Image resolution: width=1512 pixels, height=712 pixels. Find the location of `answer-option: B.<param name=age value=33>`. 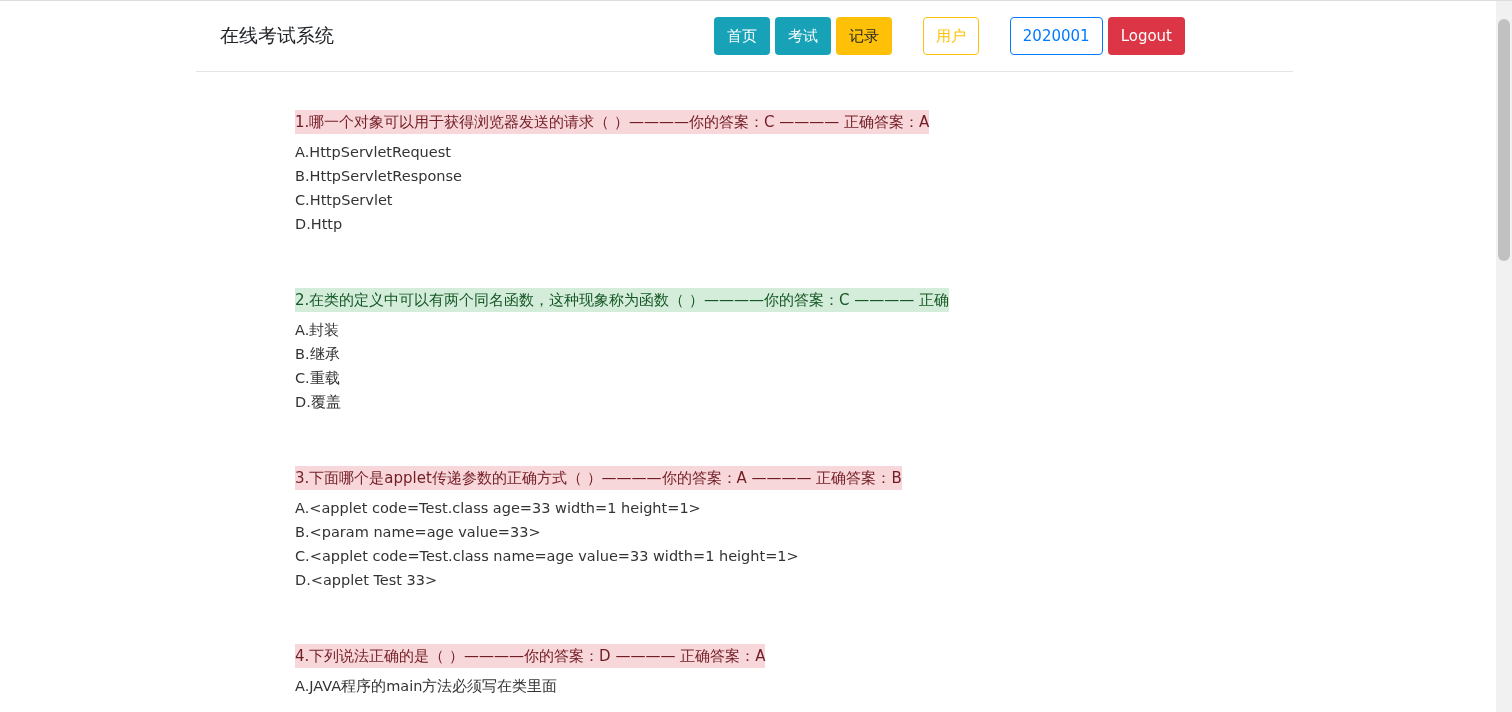

answer-option: B.<param name=age value=33> is located at coordinates (895, 532).